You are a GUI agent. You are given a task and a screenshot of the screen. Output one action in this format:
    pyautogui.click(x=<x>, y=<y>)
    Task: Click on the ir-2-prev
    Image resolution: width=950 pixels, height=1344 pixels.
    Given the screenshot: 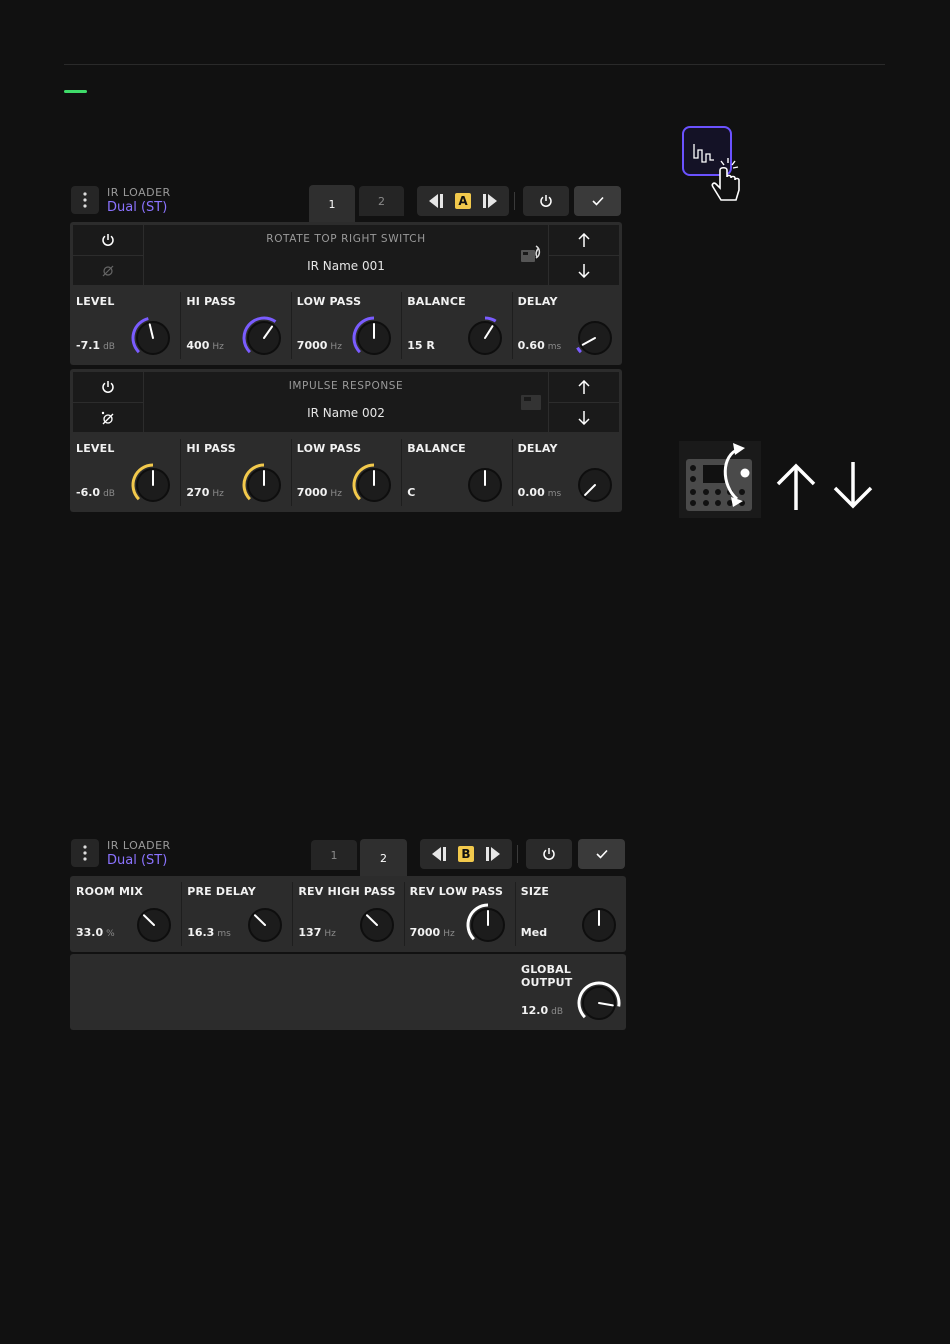 What is the action you would take?
    pyautogui.click(x=584, y=417)
    